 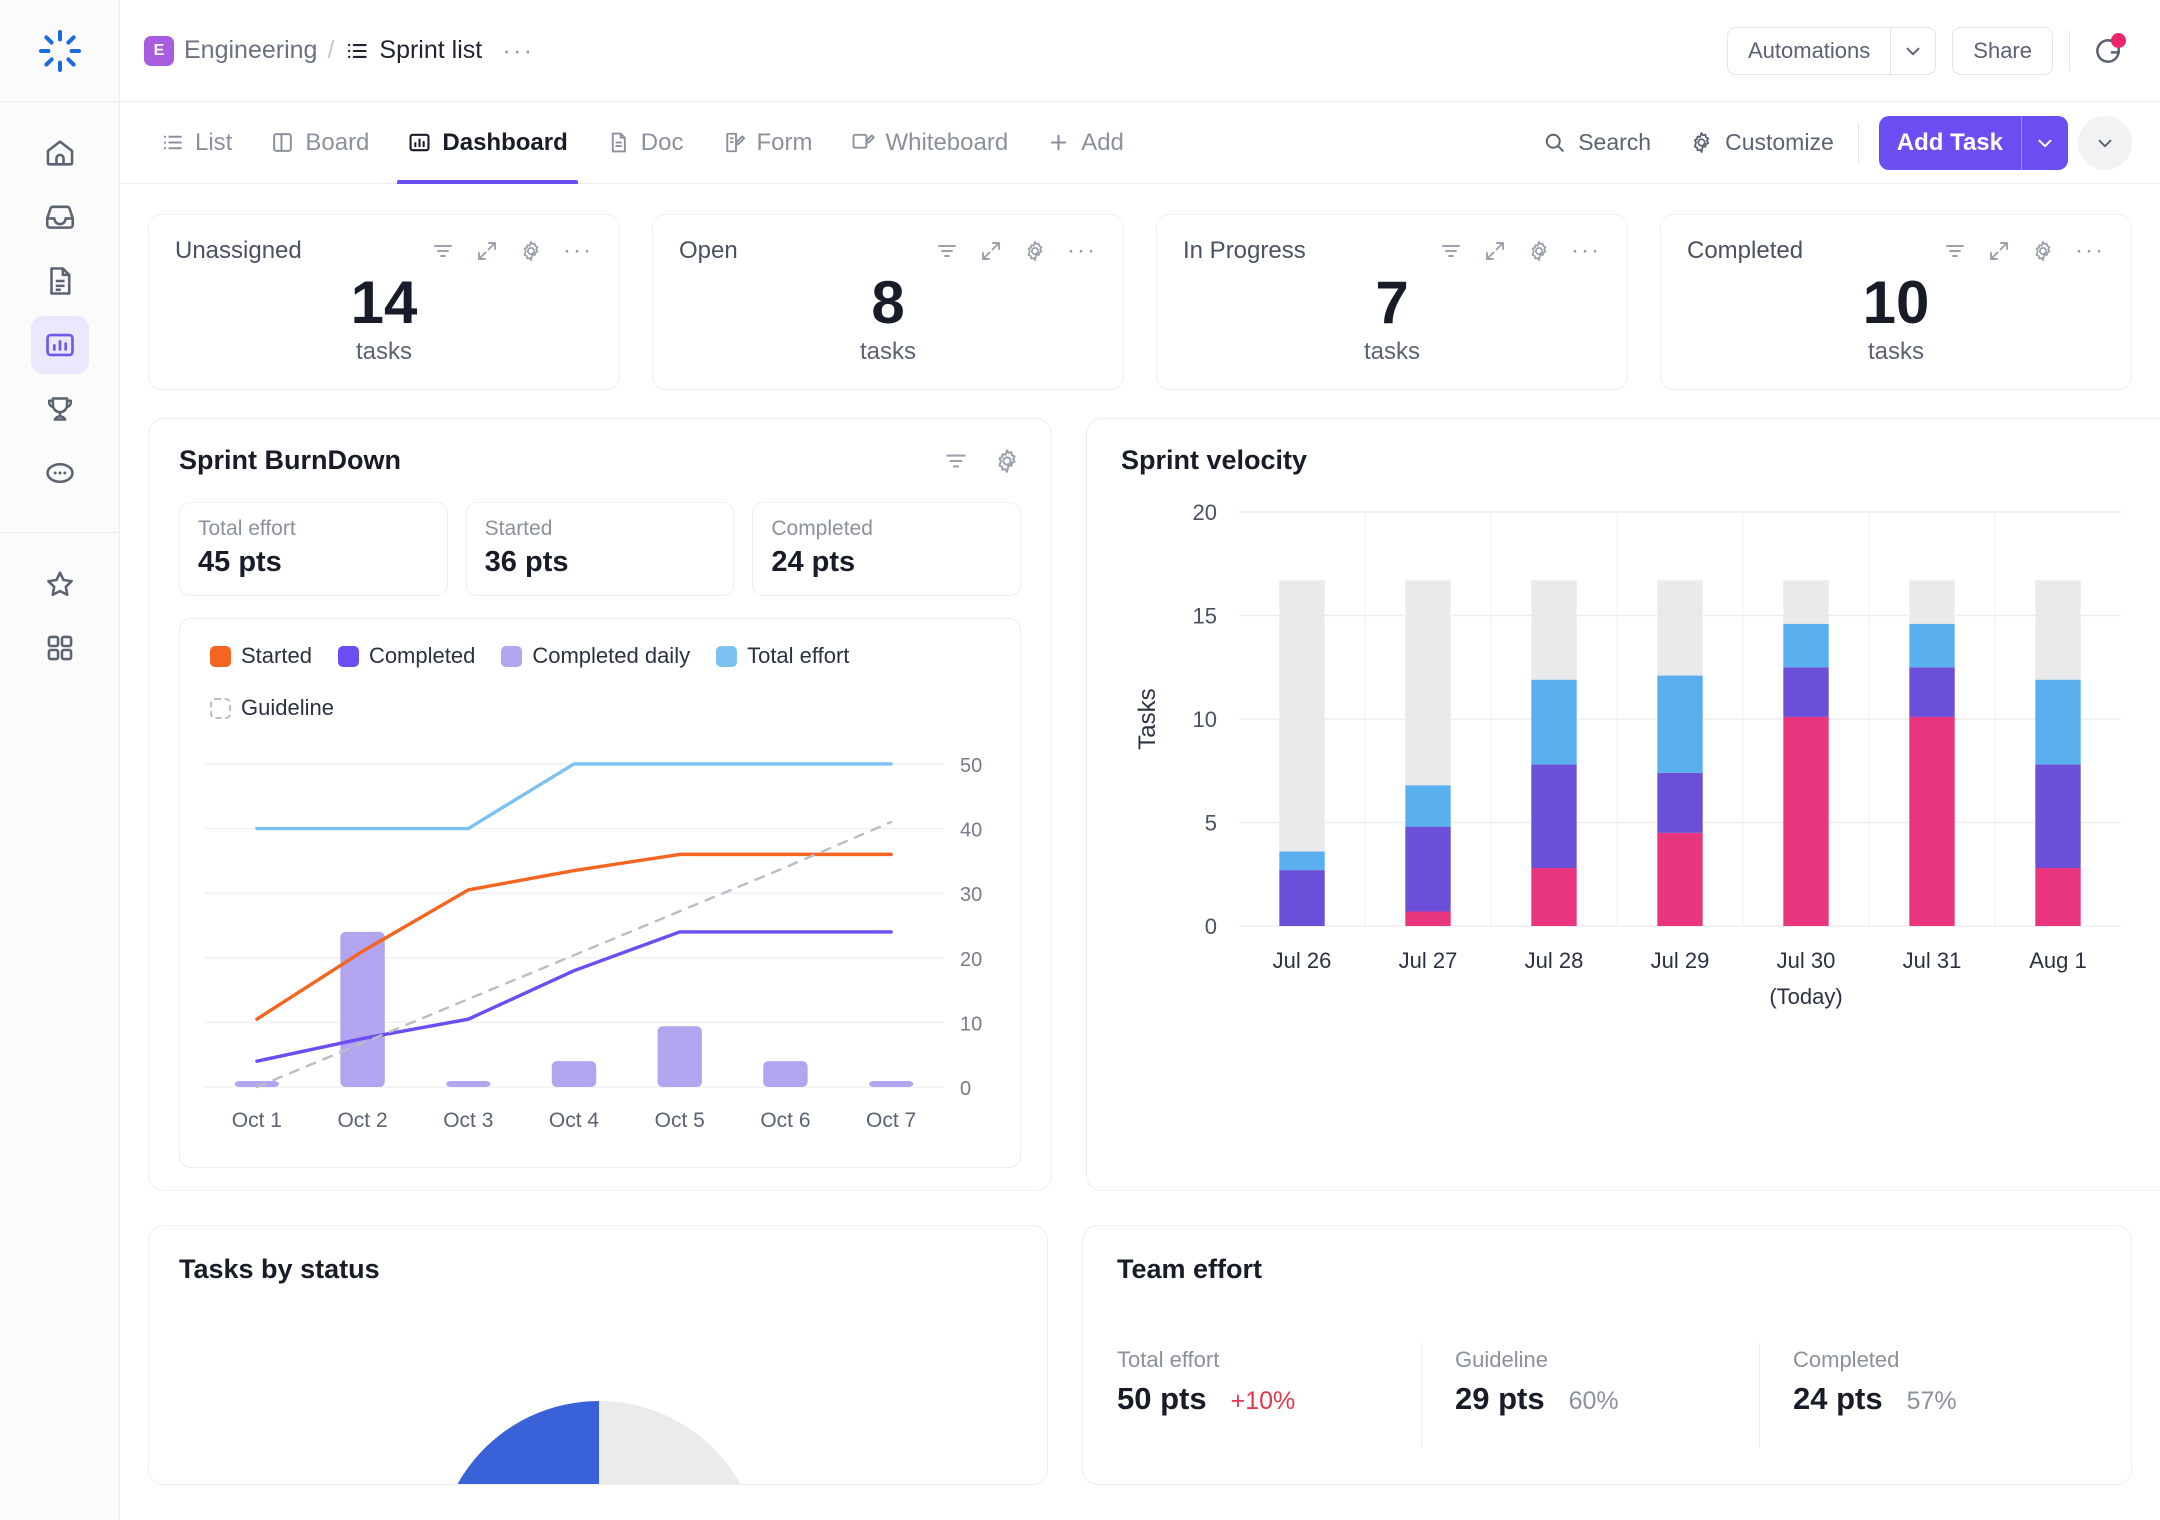 What do you see at coordinates (1392, 318) in the screenshot?
I see `kpi-body: 7 tasks` at bounding box center [1392, 318].